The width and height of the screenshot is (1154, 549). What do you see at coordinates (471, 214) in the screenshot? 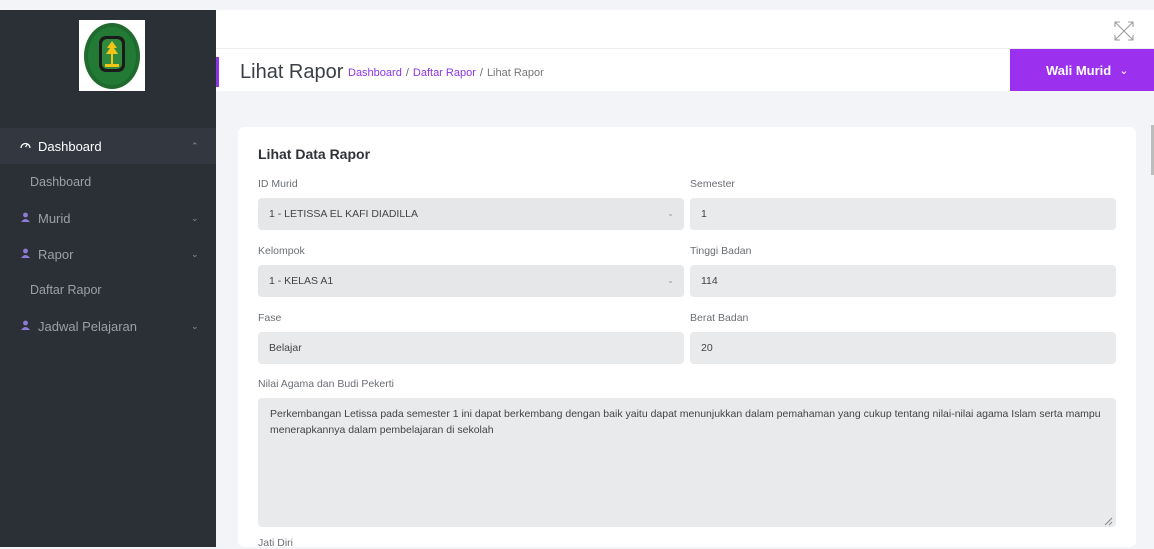
I see `id-murid-select: 1 - LETISSA EL KAFI DIADILLA ⌄` at bounding box center [471, 214].